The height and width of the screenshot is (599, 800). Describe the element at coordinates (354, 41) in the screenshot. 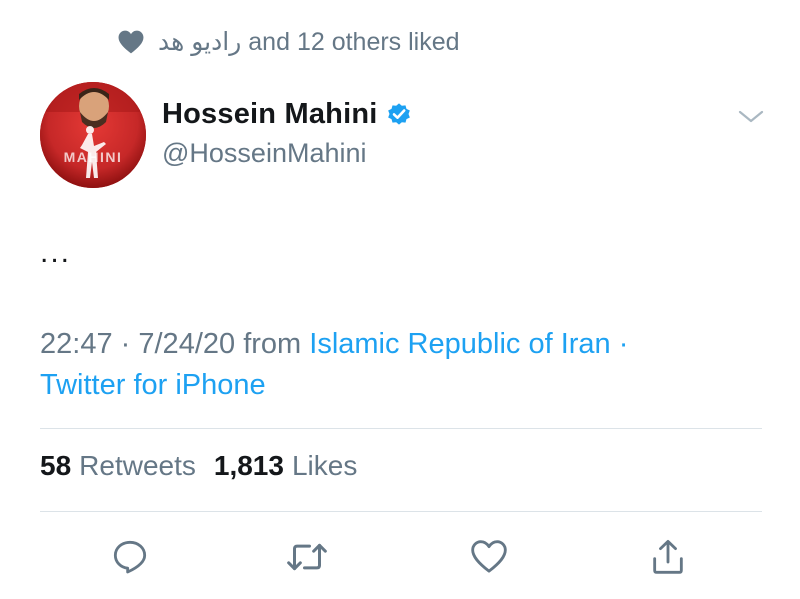

I see `liked-suffix: and 12 others liked` at that location.